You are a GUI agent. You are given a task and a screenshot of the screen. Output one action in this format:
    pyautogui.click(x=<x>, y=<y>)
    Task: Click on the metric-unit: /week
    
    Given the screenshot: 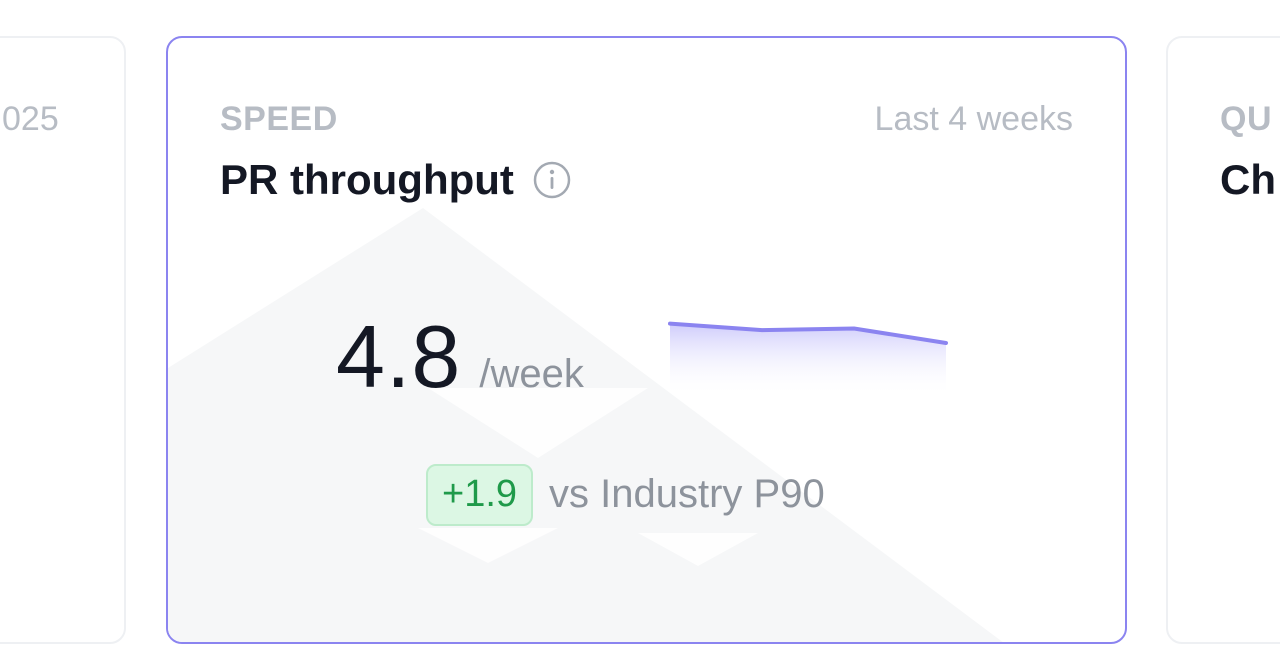 What is the action you would take?
    pyautogui.click(x=531, y=374)
    